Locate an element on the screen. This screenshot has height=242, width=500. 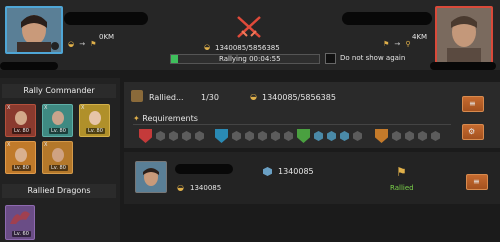
right-route-icons: ⚑ → ⚲ is located at coordinates (396, 40).